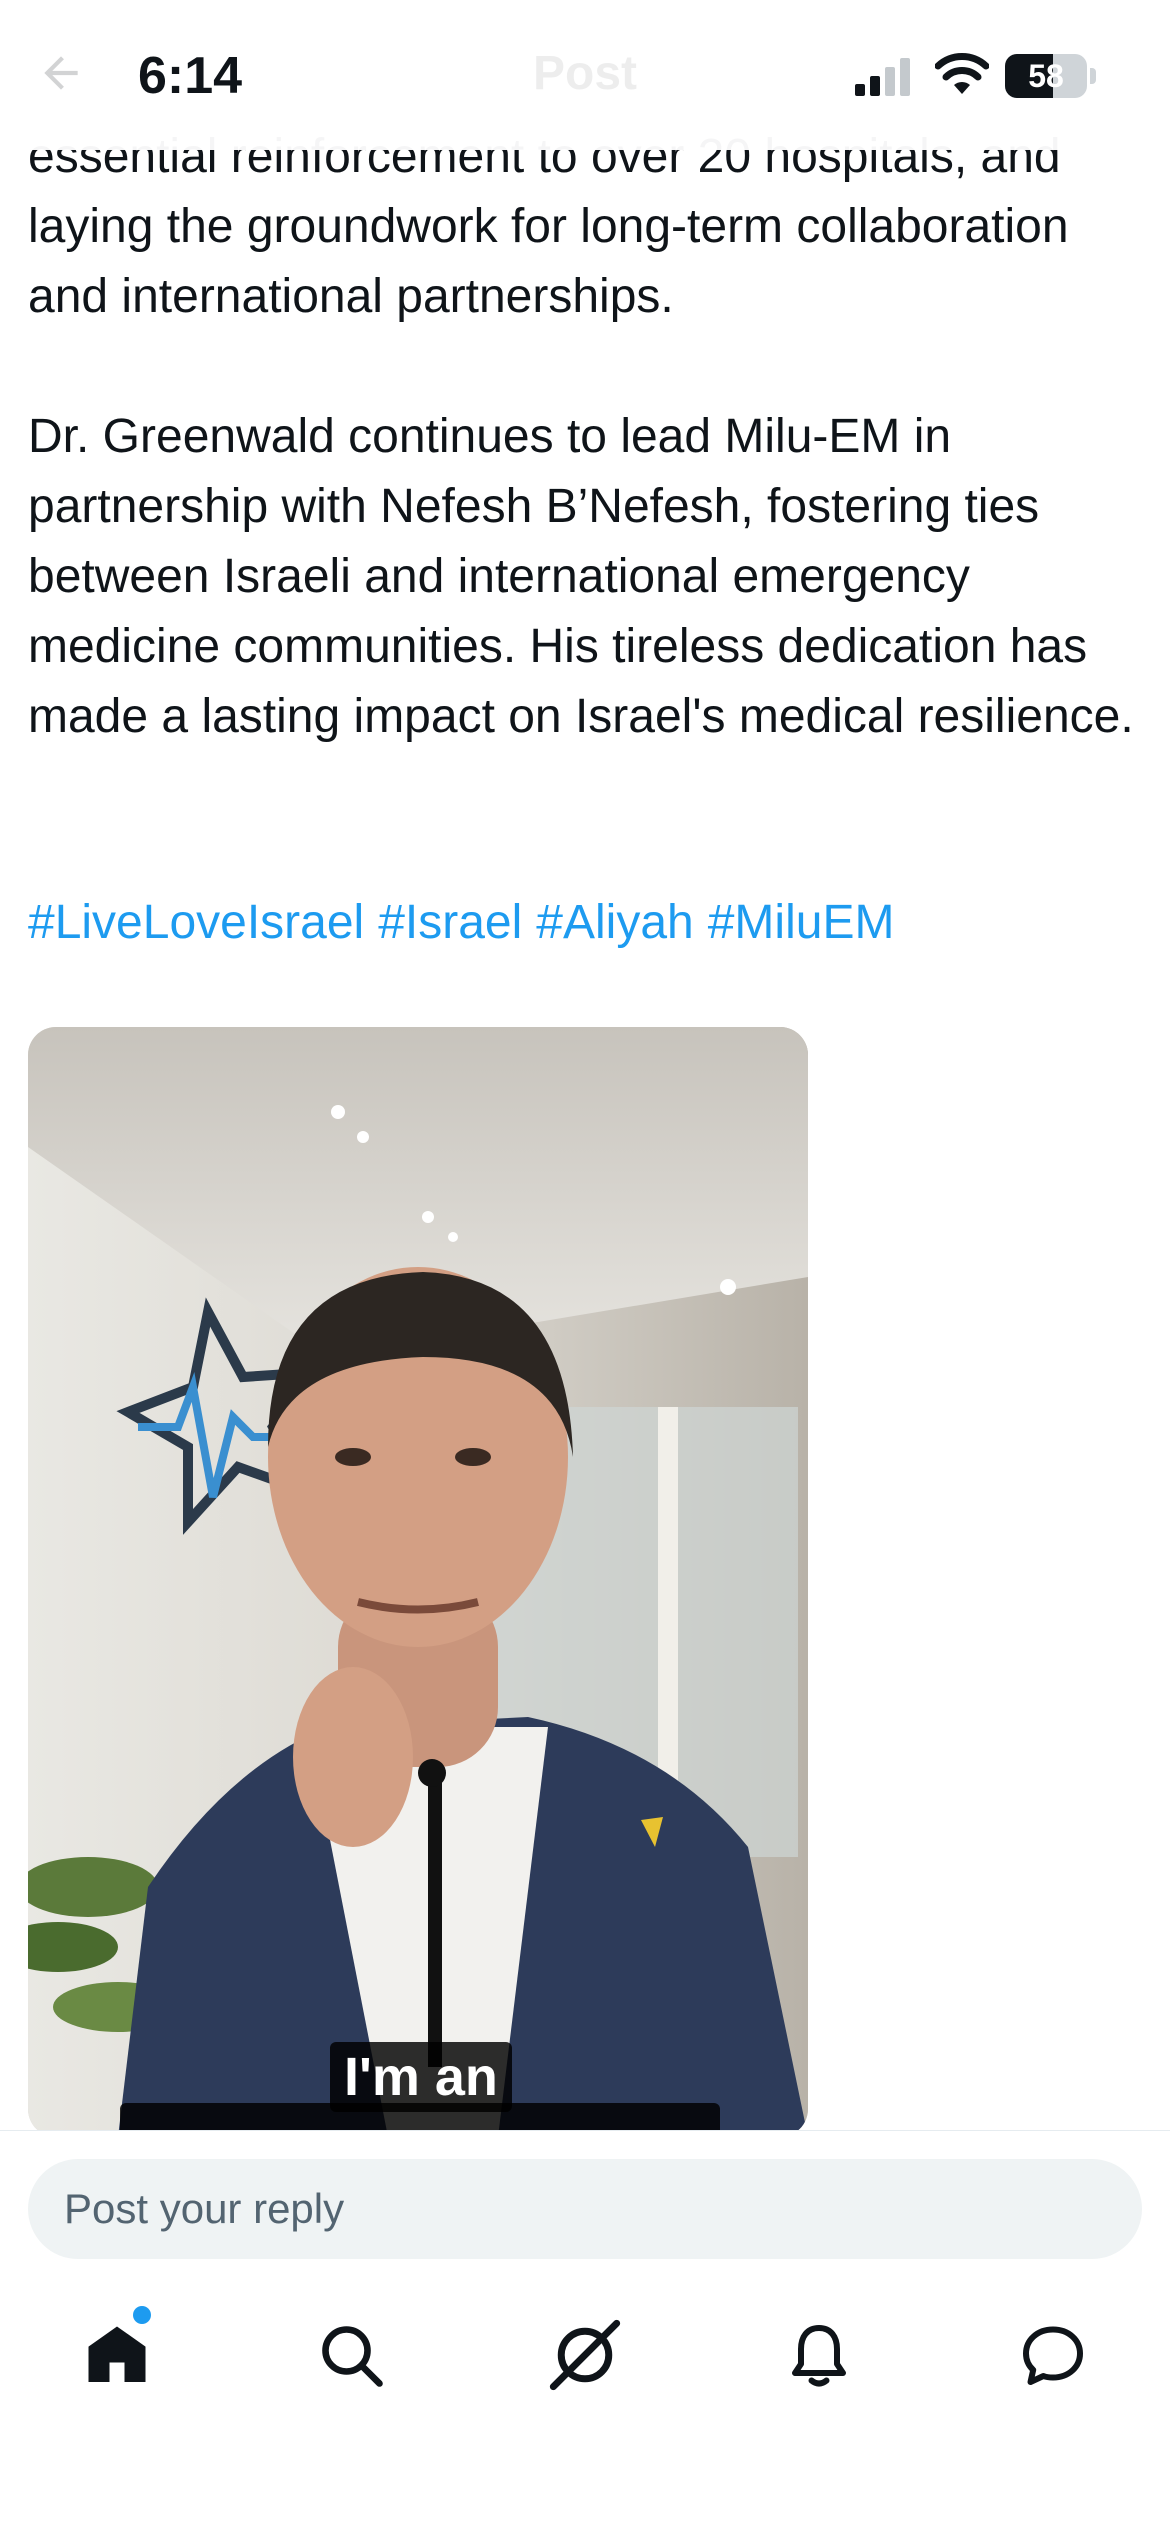 The height and width of the screenshot is (2533, 1170). I want to click on battery-level: 58, so click(1046, 76).